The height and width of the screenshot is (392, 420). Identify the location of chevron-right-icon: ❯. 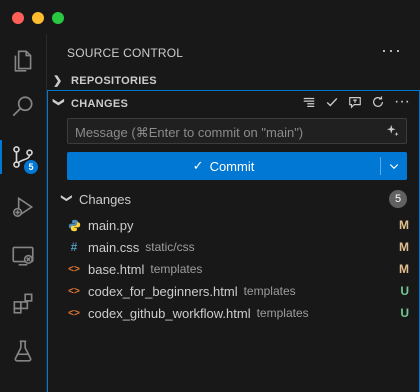
(58, 81).